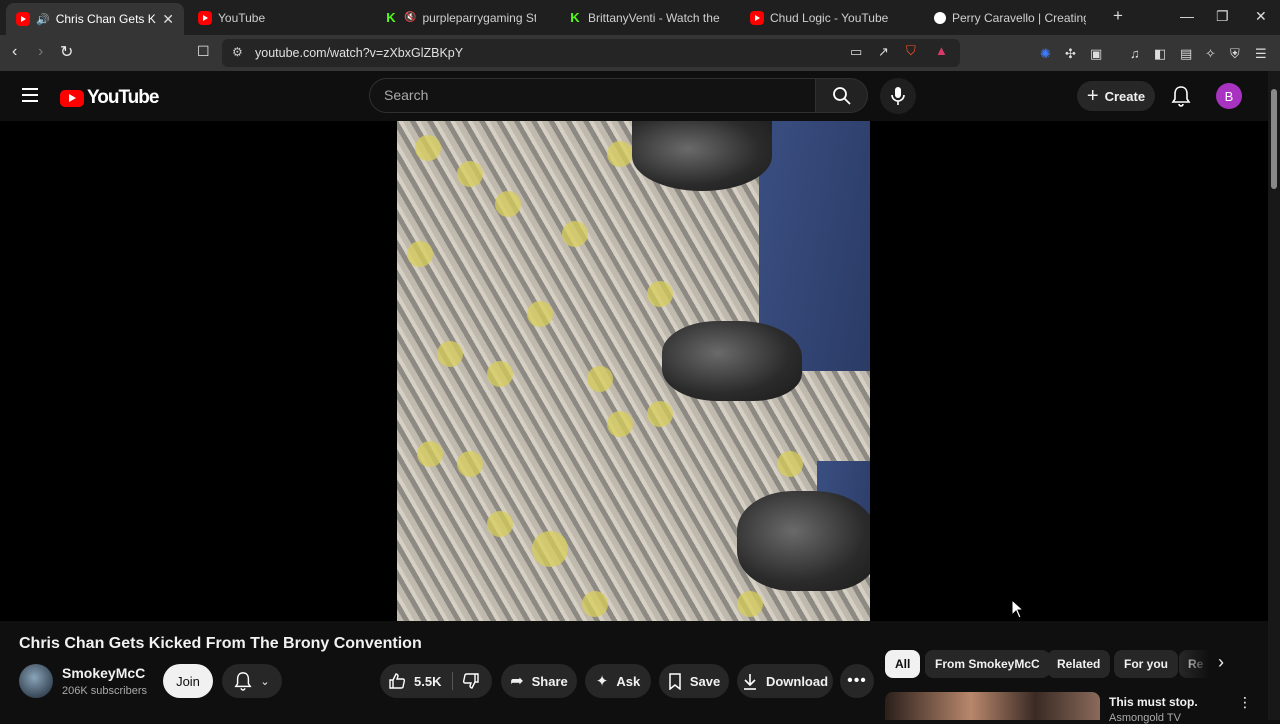 This screenshot has width=1280, height=724. Describe the element at coordinates (940, 17) in the screenshot. I see `patreon-favicon-icon` at that location.